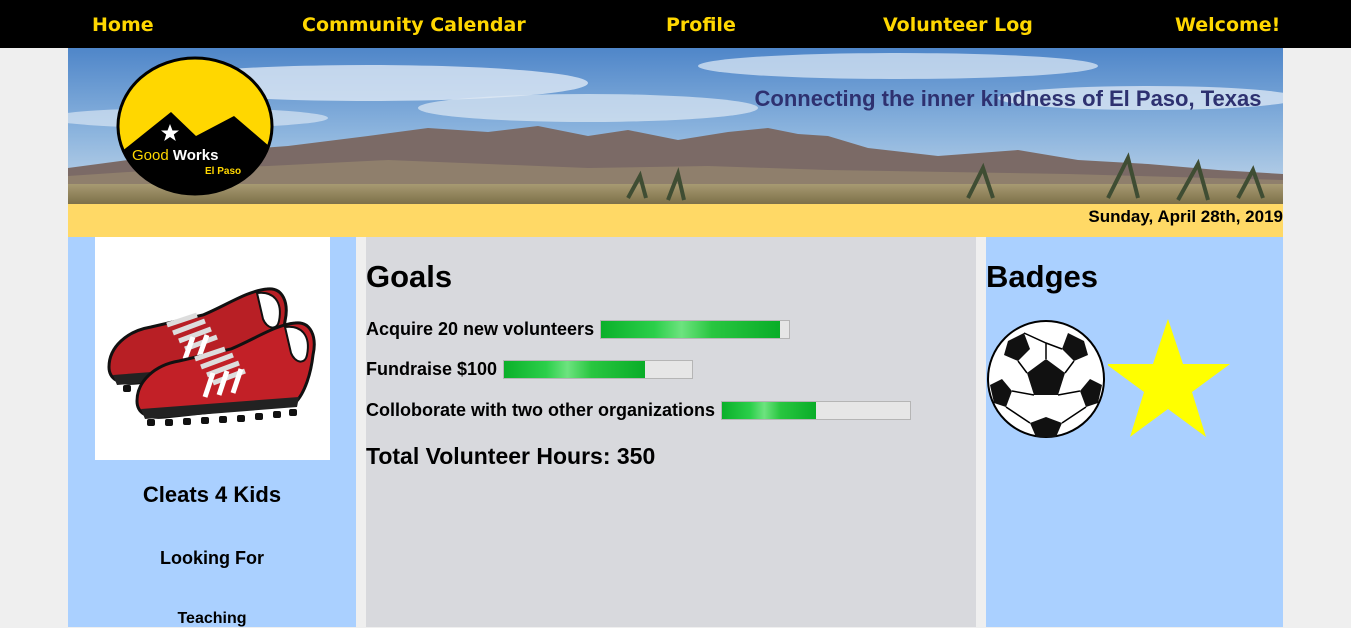 This screenshot has height=628, width=1351. What do you see at coordinates (212, 618) in the screenshot?
I see `need-item: Teaching` at bounding box center [212, 618].